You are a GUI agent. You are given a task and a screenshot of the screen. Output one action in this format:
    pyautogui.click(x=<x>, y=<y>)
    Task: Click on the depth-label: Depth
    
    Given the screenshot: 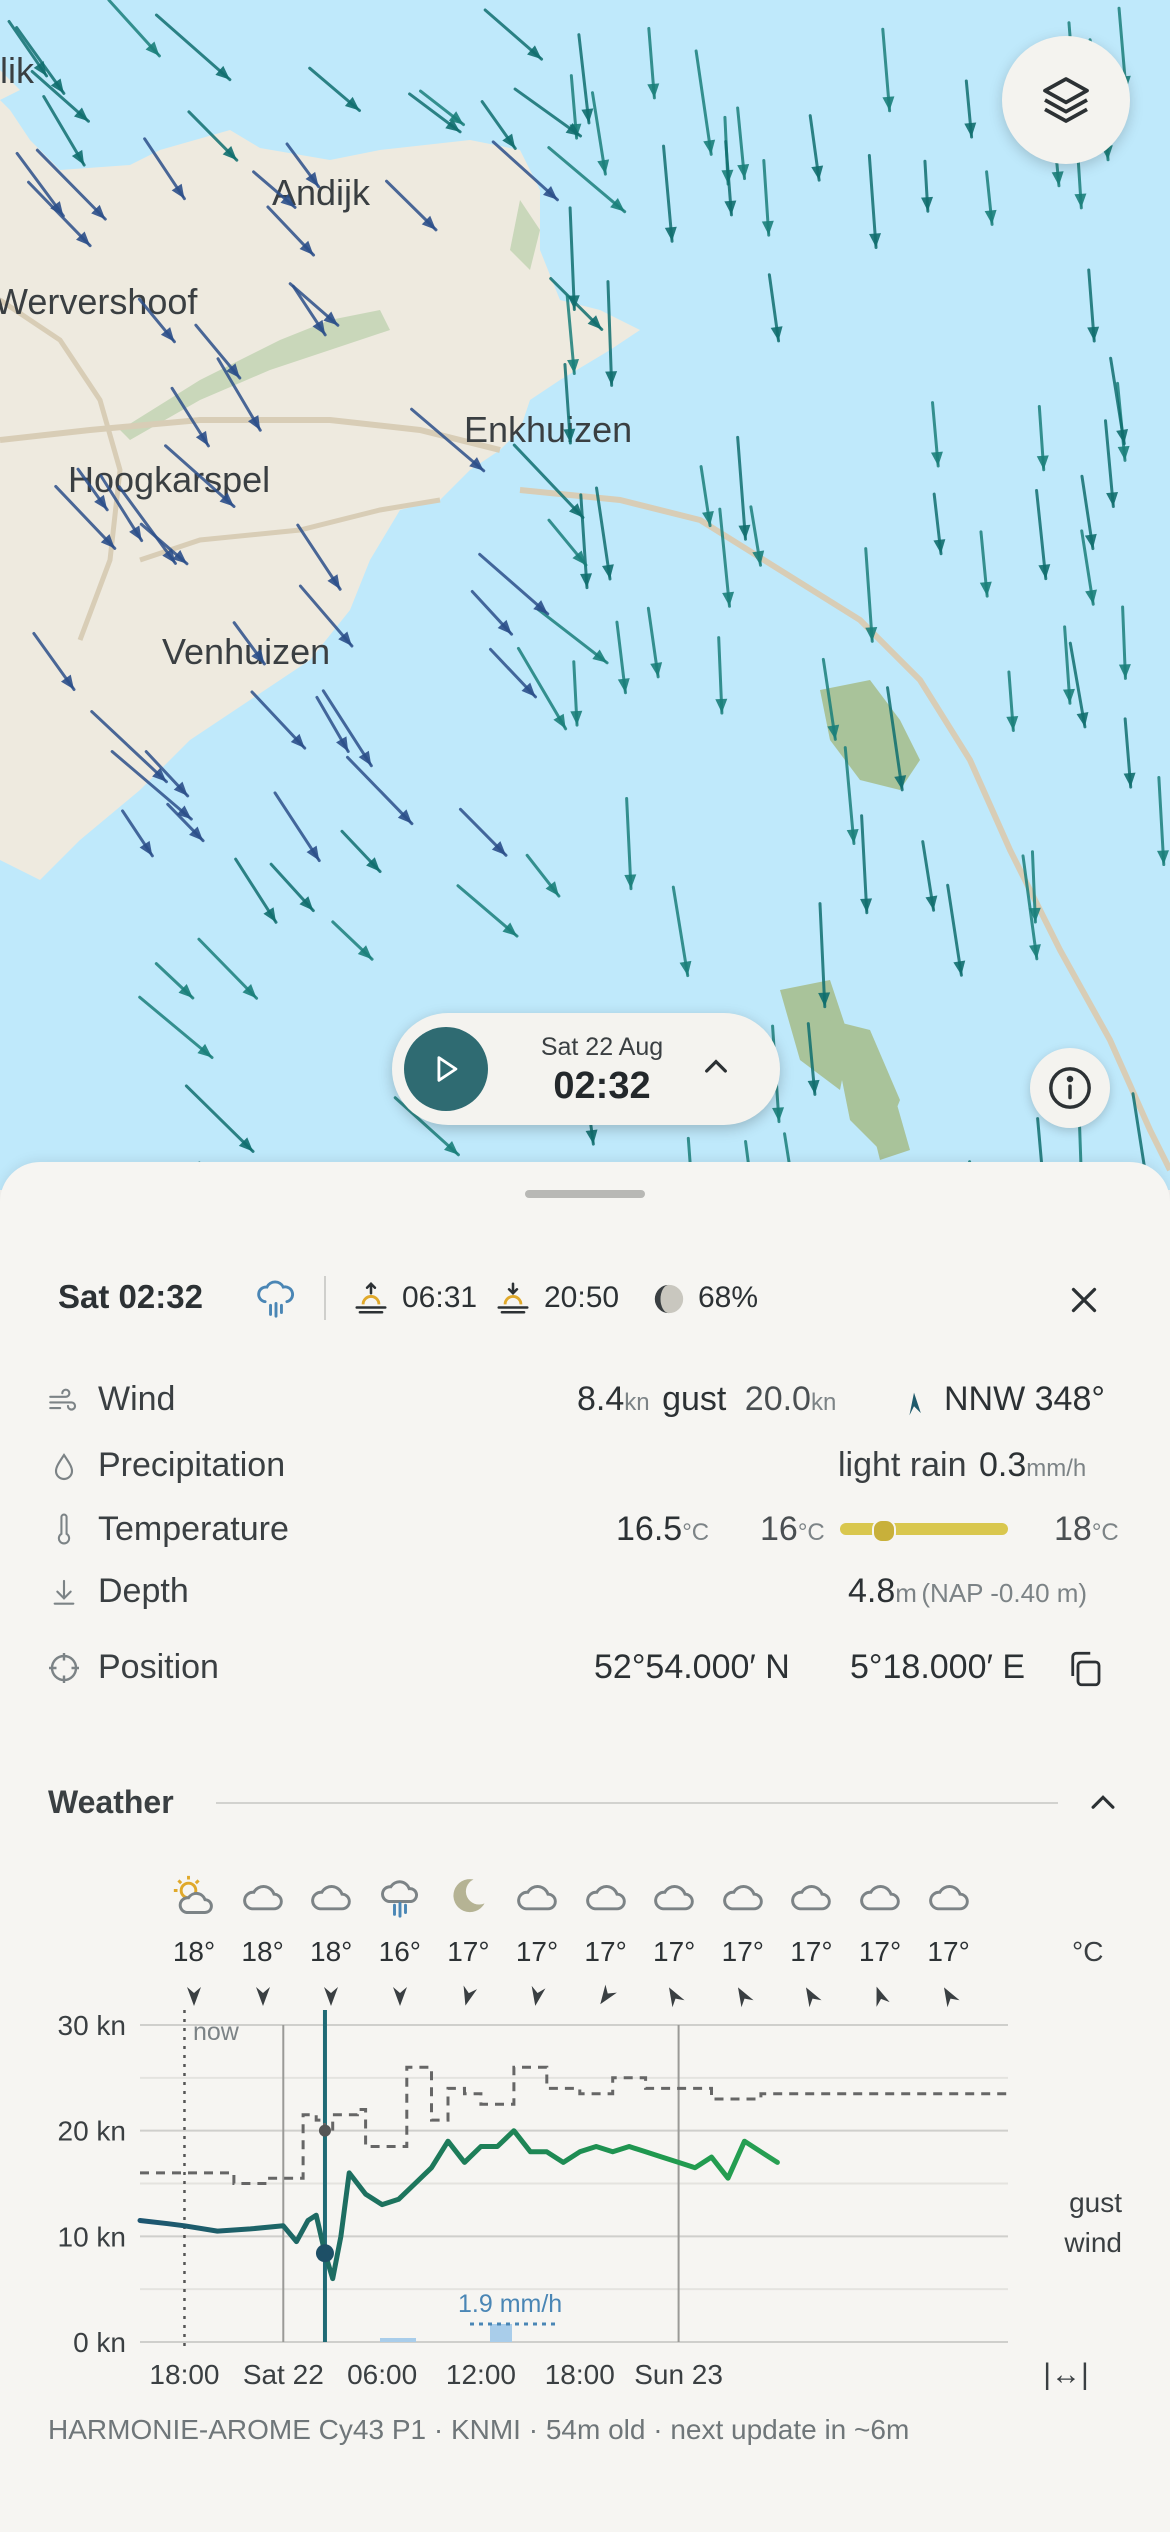 What is the action you would take?
    pyautogui.click(x=143, y=1591)
    